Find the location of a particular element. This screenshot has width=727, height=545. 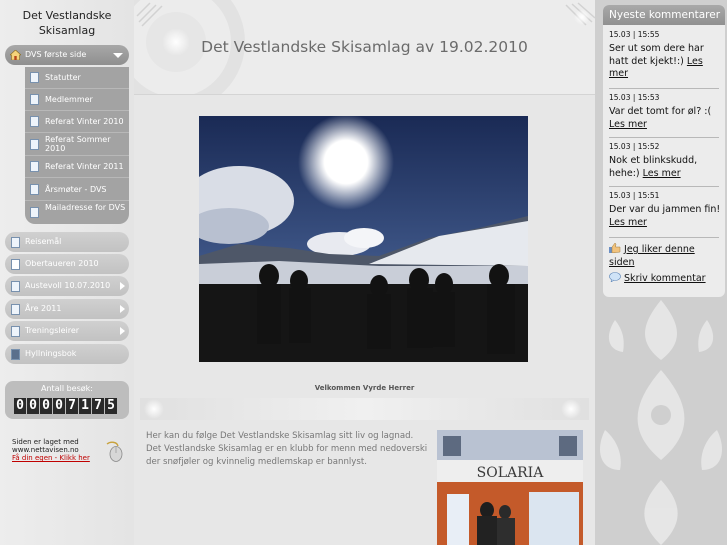

nav-item-dvs-forste-side: DVS første side is located at coordinates (67, 55).